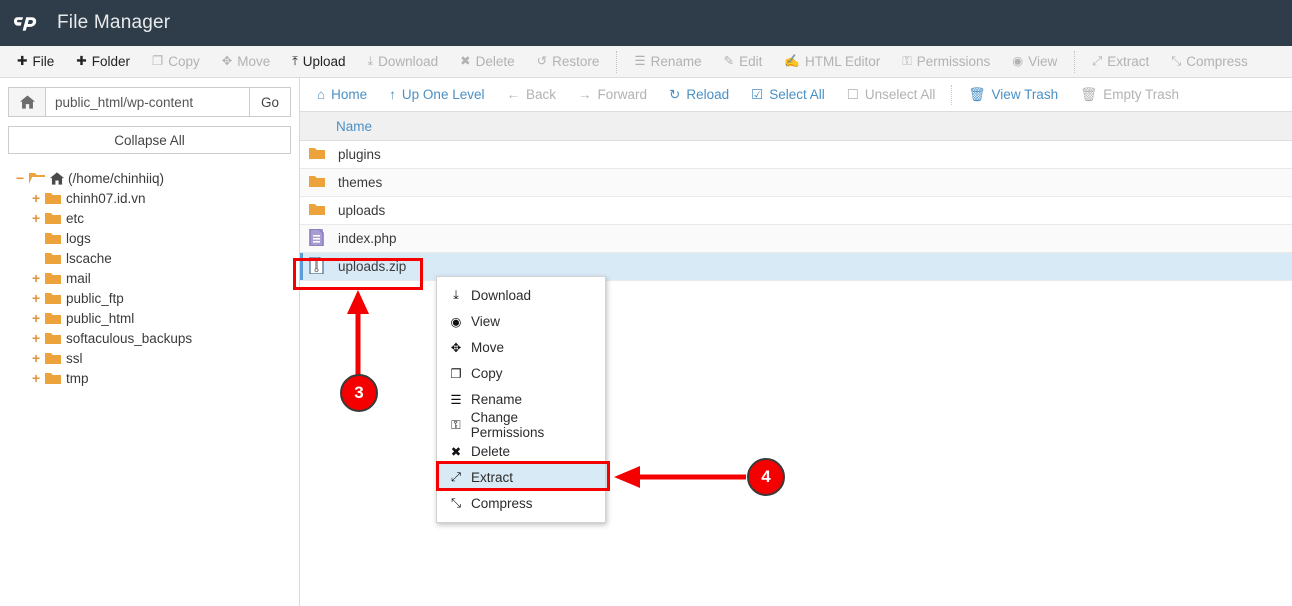  I want to click on file-toolbar-button-label: Up One Level, so click(443, 94).